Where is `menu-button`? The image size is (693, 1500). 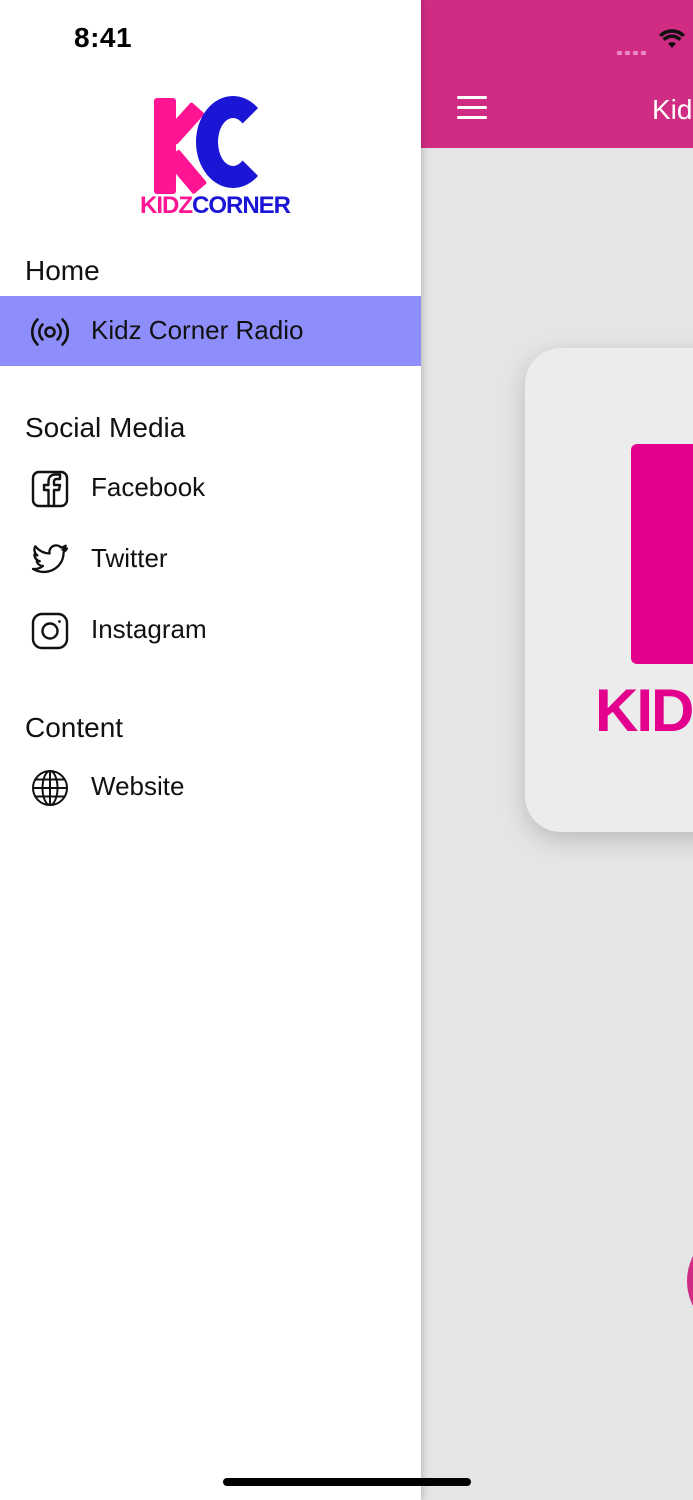 menu-button is located at coordinates (473, 109).